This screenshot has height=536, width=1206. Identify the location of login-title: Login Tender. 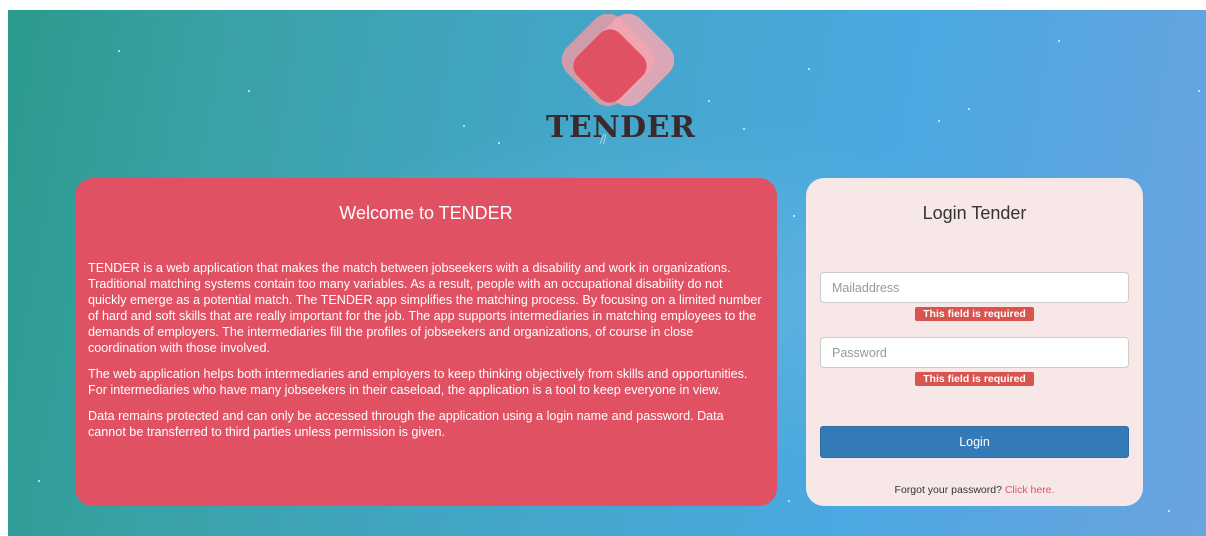
(974, 213).